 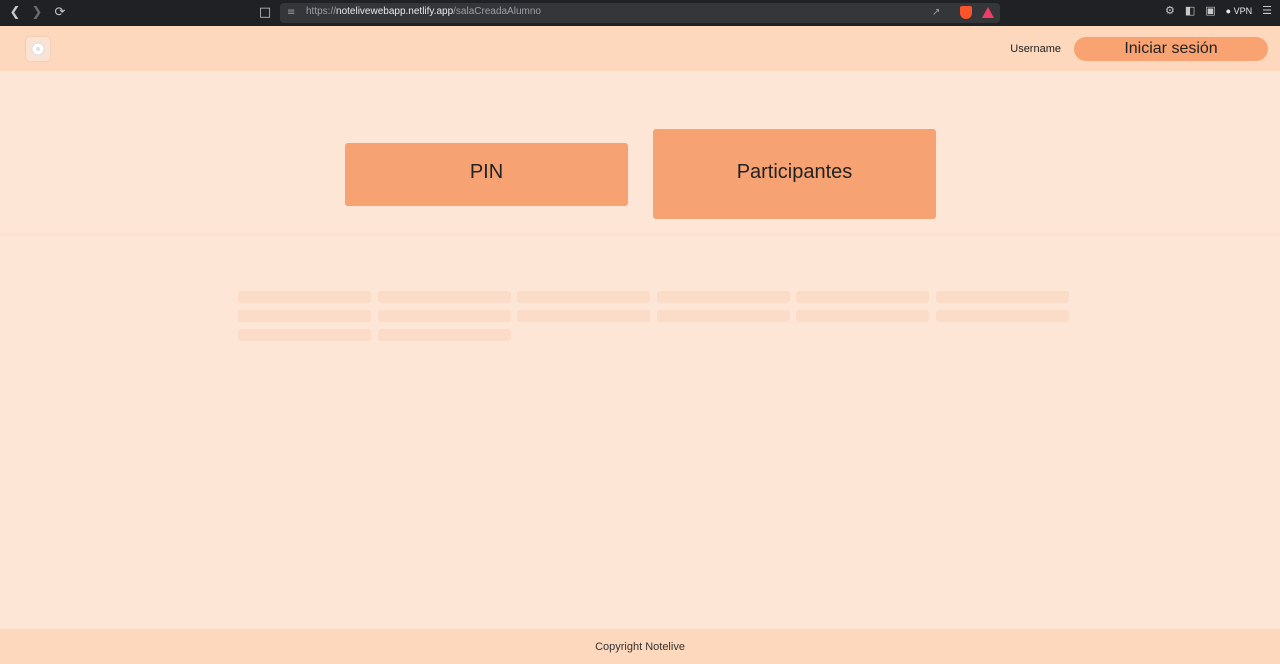 What do you see at coordinates (486, 174) in the screenshot?
I see `pin-button: PIN` at bounding box center [486, 174].